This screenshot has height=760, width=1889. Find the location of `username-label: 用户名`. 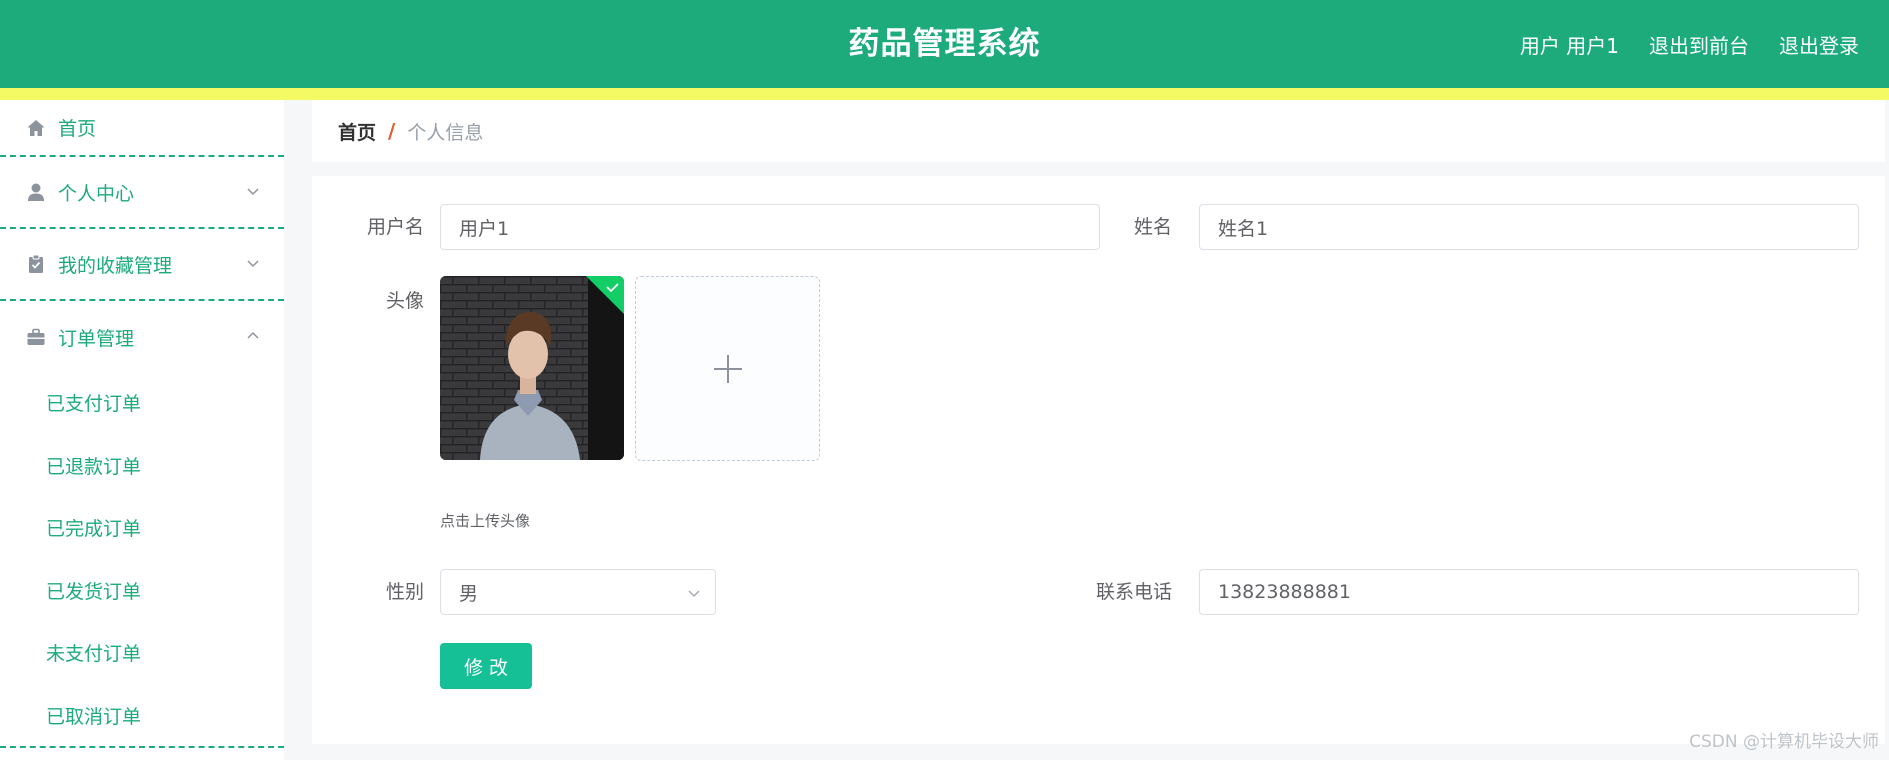

username-label: 用户名 is located at coordinates (395, 227).